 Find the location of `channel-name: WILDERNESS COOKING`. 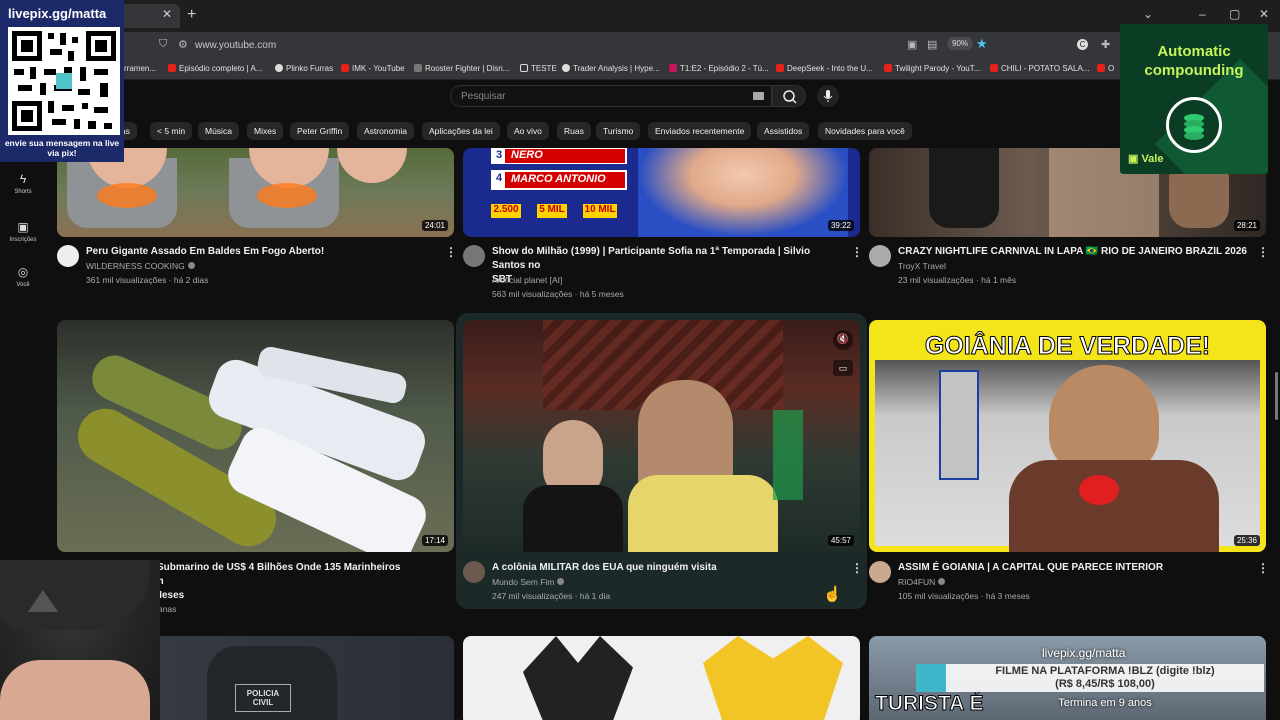

channel-name: WILDERNESS COOKING is located at coordinates (140, 266).